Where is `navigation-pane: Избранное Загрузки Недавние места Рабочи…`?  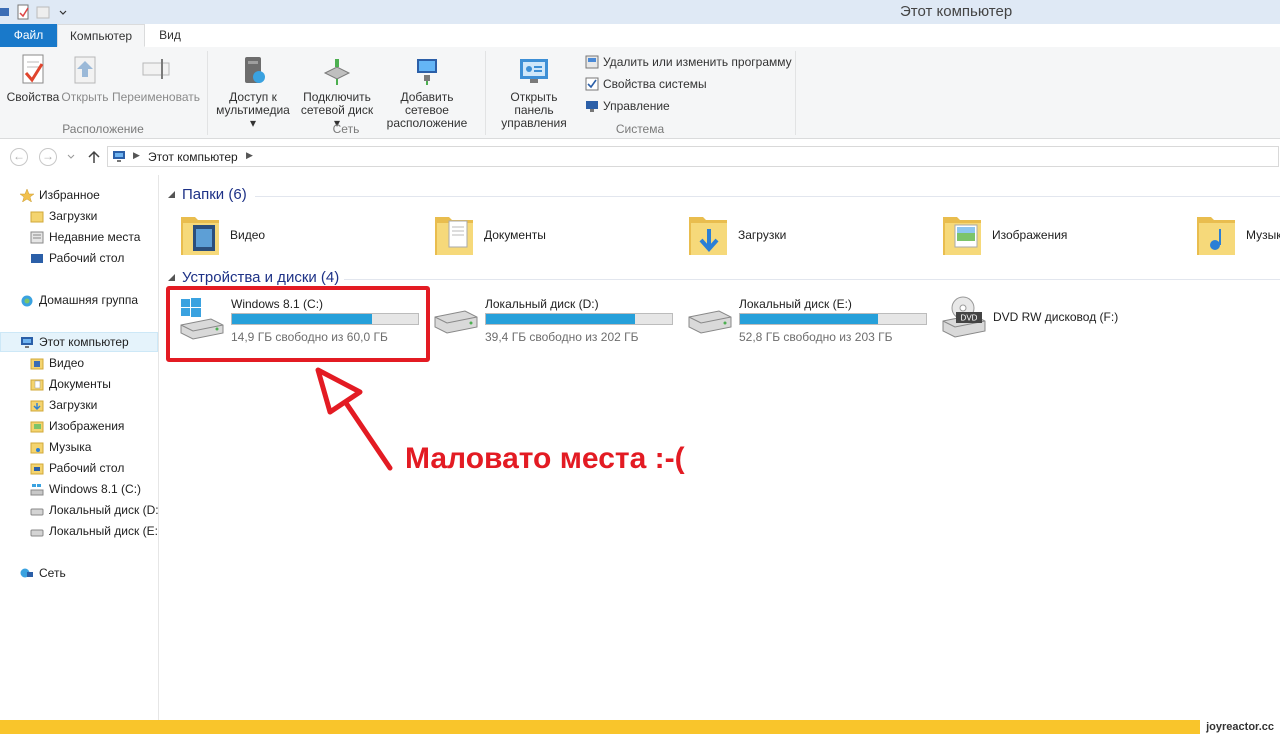
navigation-pane: Избранное Загрузки Недавние места Рабочи… is located at coordinates (79, 447).